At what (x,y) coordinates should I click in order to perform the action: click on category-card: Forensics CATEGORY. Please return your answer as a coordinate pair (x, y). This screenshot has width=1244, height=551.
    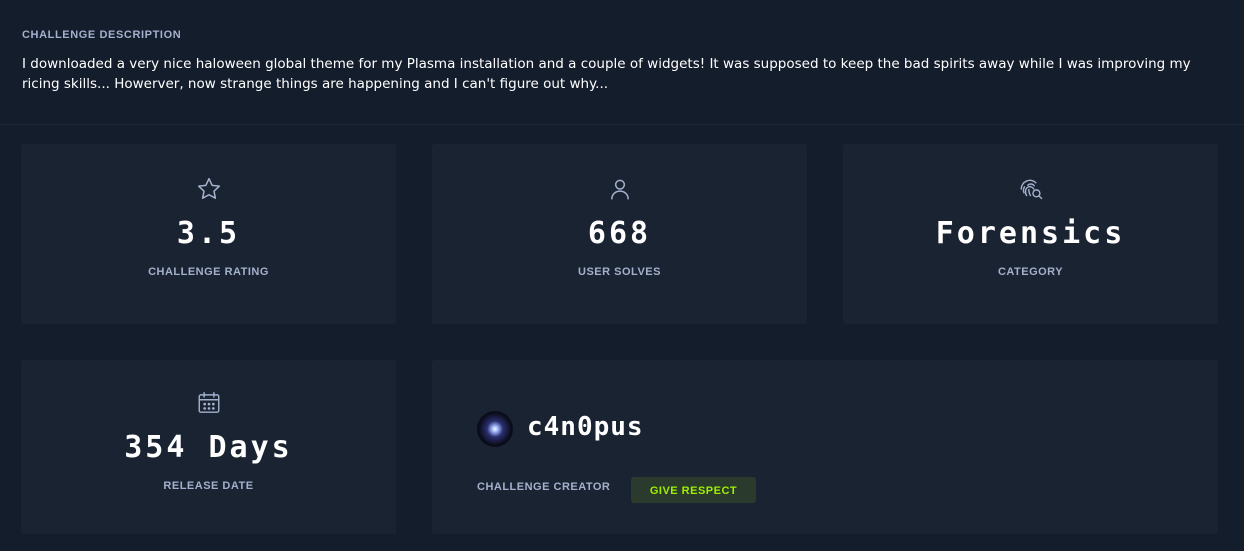
    Looking at the image, I should click on (1030, 234).